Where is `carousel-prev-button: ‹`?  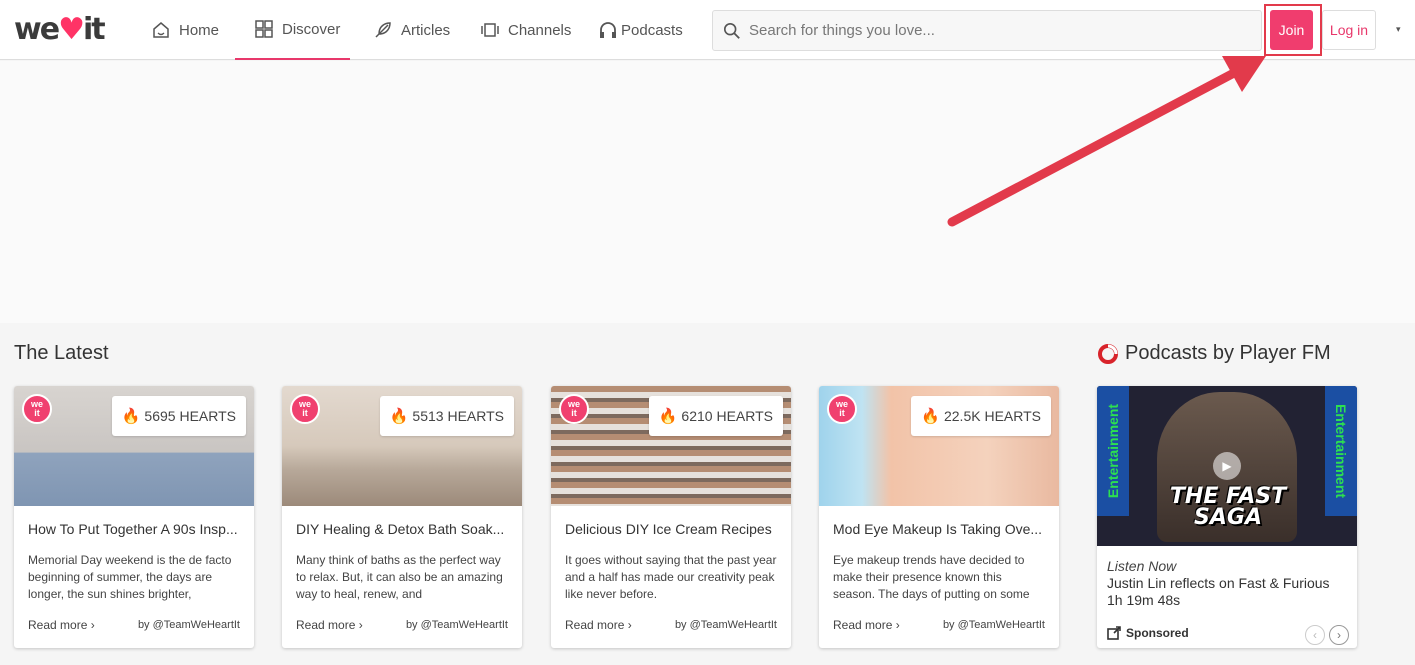 carousel-prev-button: ‹ is located at coordinates (1315, 635).